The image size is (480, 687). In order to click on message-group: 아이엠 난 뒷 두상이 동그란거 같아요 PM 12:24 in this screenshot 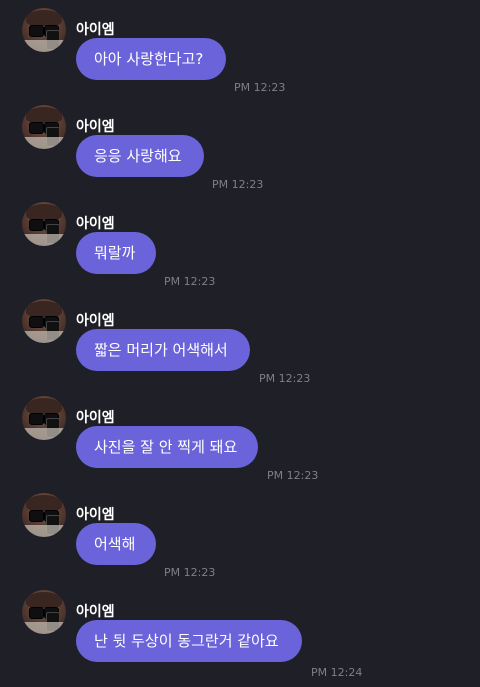, I will do `click(240, 638)`.